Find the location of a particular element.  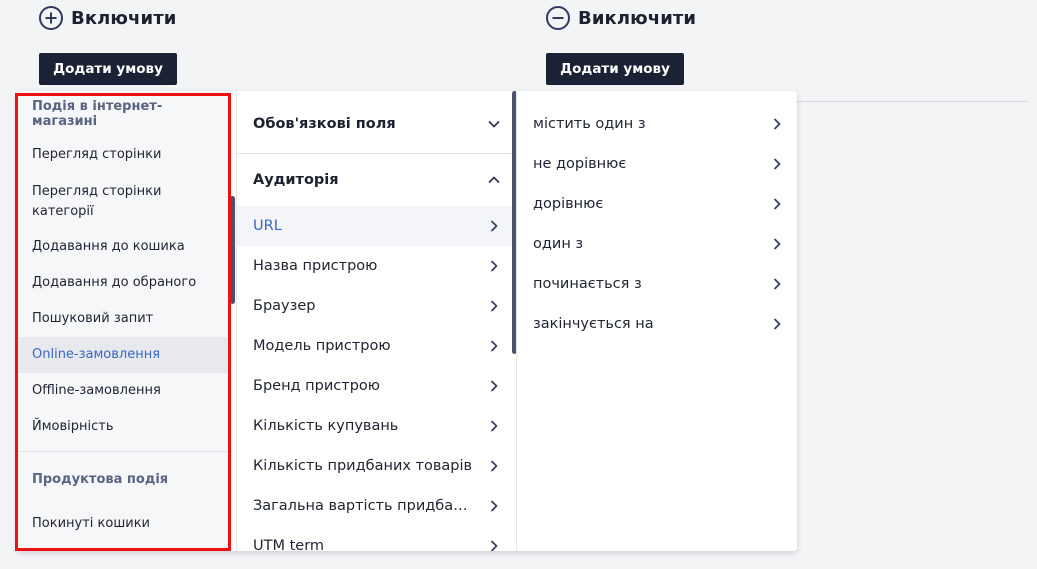

chevron-down-icon is located at coordinates (494, 124).